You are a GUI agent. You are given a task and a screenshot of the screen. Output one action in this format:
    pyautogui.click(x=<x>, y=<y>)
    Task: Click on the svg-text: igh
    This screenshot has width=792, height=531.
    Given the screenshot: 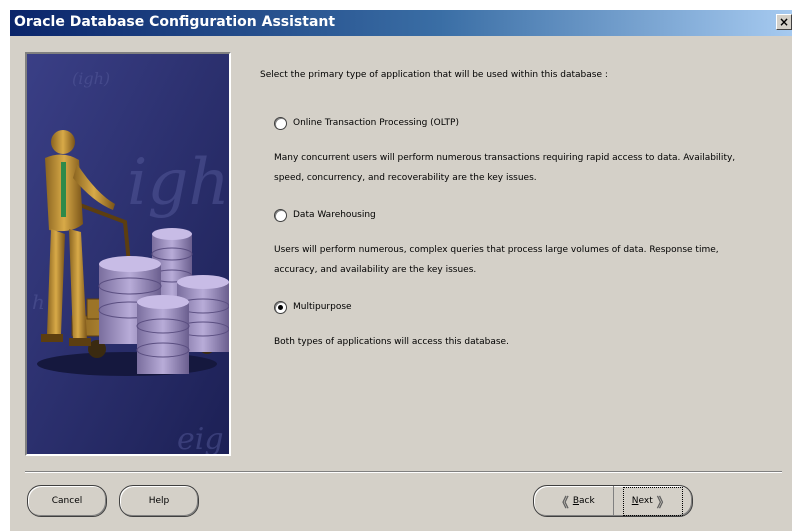 What is the action you would take?
    pyautogui.click(x=178, y=183)
    